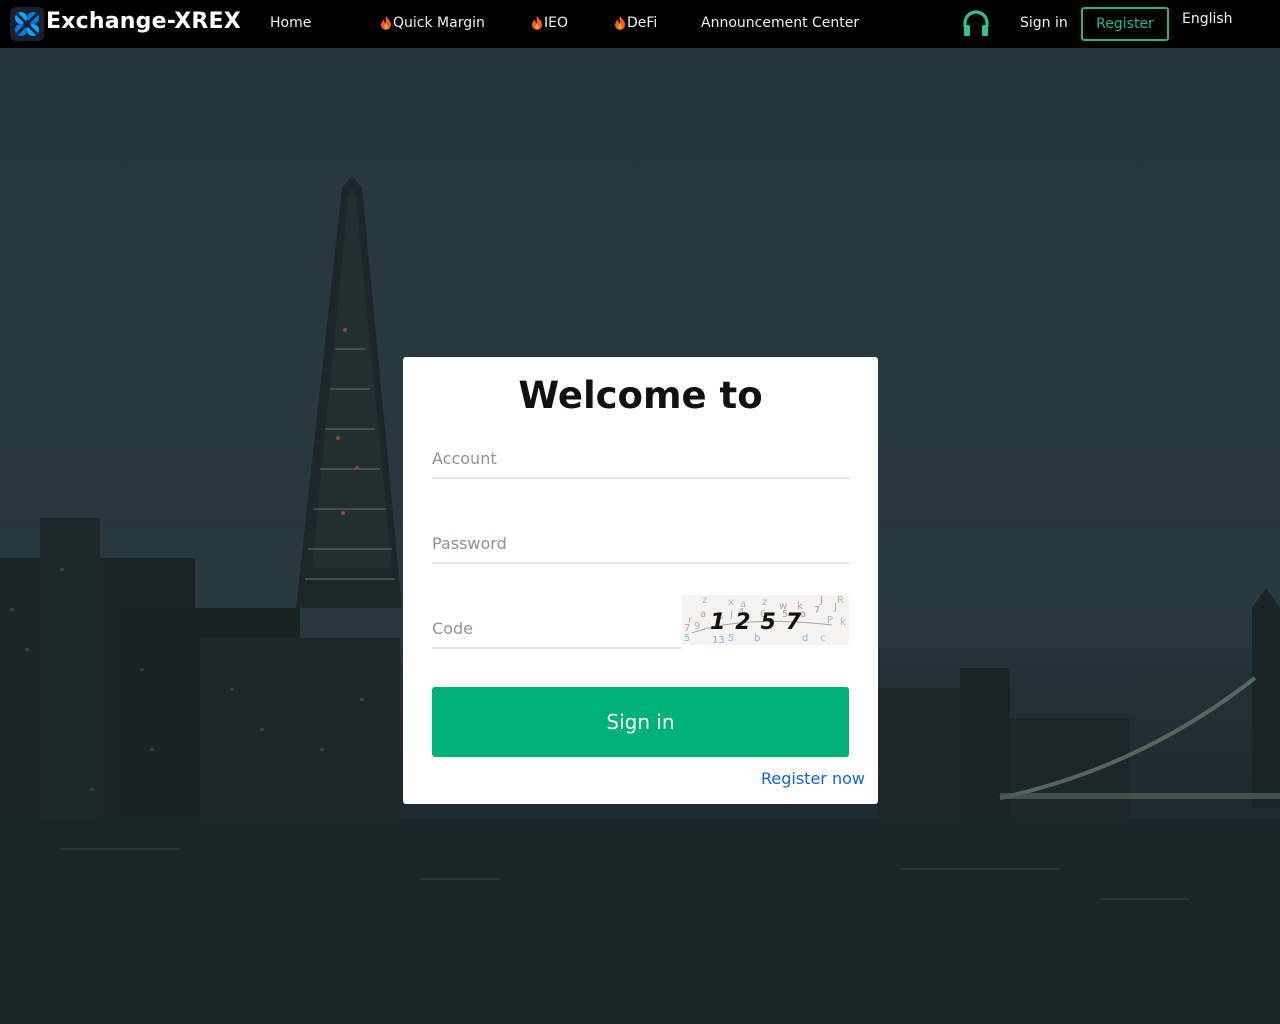 The width and height of the screenshot is (1280, 1024). Describe the element at coordinates (813, 778) in the screenshot. I see `register-now-link: Register now` at that location.